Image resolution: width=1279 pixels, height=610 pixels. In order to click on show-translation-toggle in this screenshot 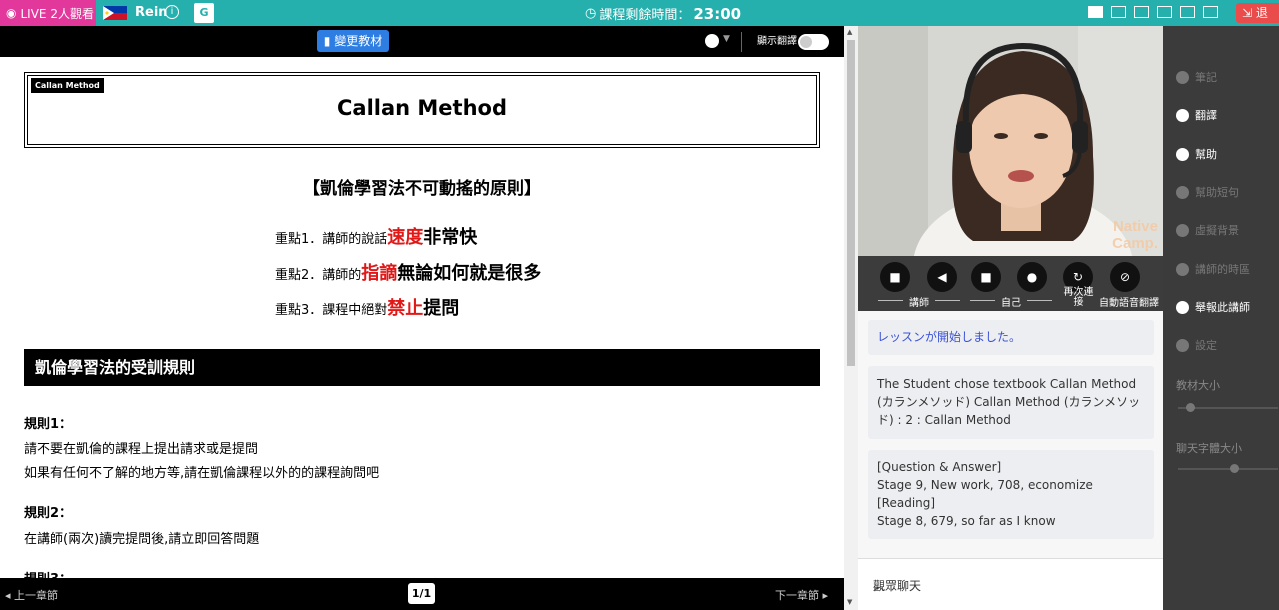, I will do `click(813, 42)`.